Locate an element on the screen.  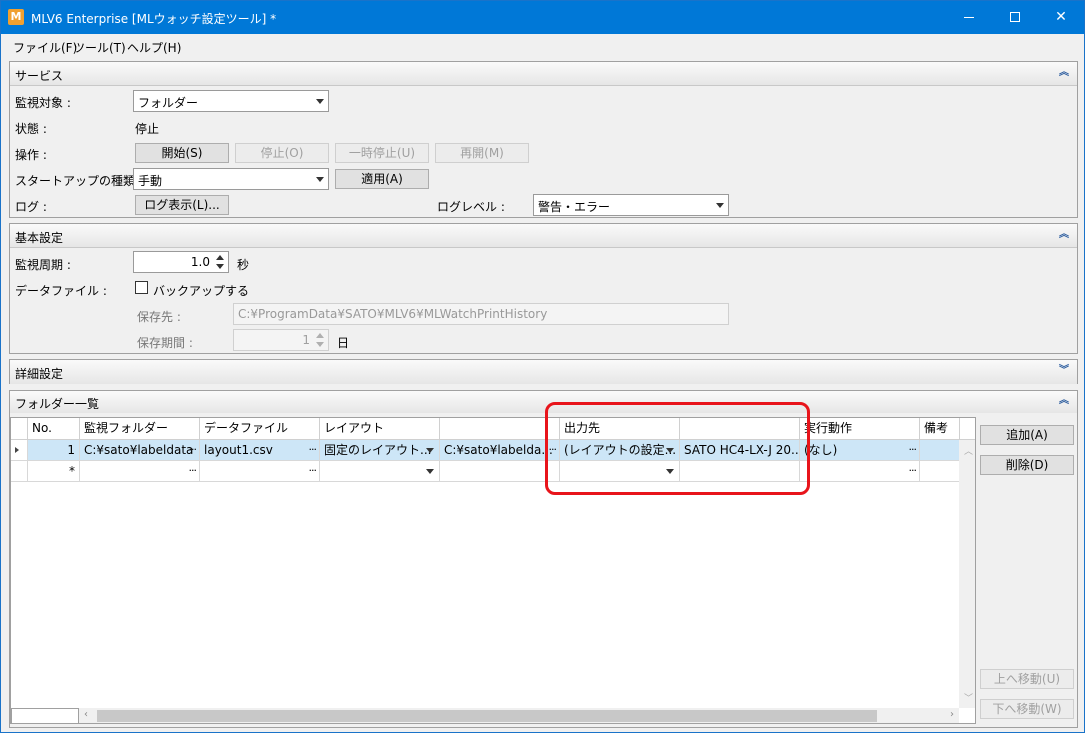
header-action: 実行動作 is located at coordinates (860, 429).